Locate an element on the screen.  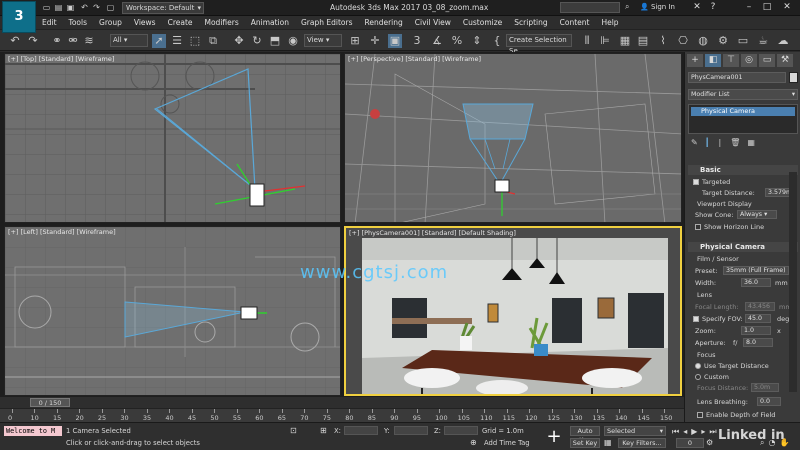
motion-tab-icon: ◎ is located at coordinates (749, 60).